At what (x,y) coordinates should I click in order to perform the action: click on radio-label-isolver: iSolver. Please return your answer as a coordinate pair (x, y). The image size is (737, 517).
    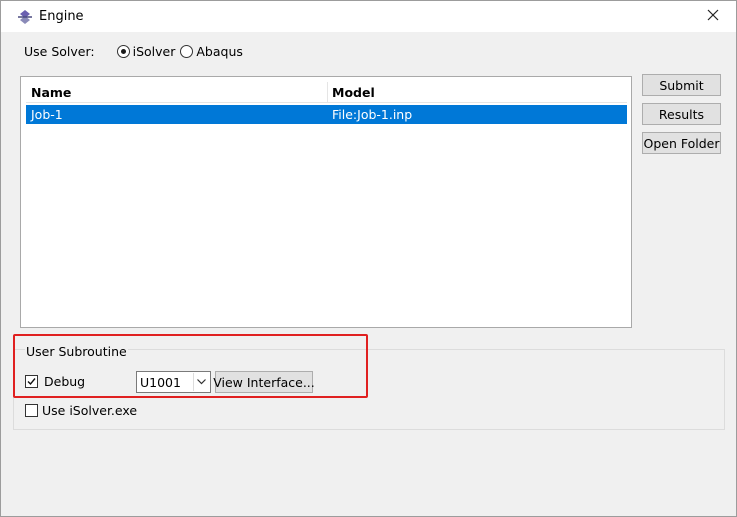
    Looking at the image, I should click on (154, 51).